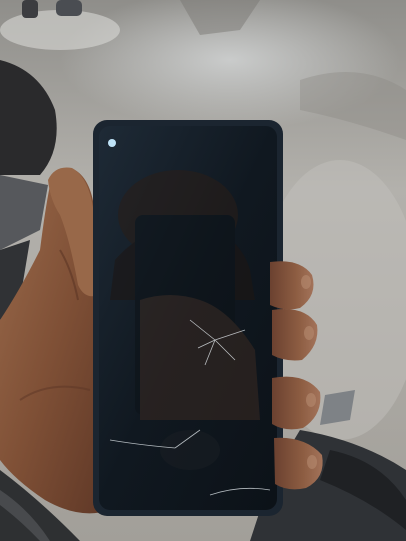 The width and height of the screenshot is (406, 541). What do you see at coordinates (69, 8) in the screenshot?
I see `distant-foot-right` at bounding box center [69, 8].